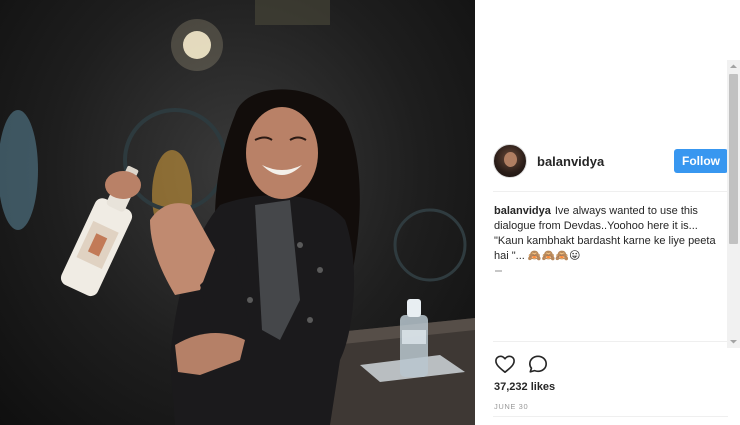 The height and width of the screenshot is (425, 740). Describe the element at coordinates (506, 365) in the screenshot. I see `heart-icon` at that location.